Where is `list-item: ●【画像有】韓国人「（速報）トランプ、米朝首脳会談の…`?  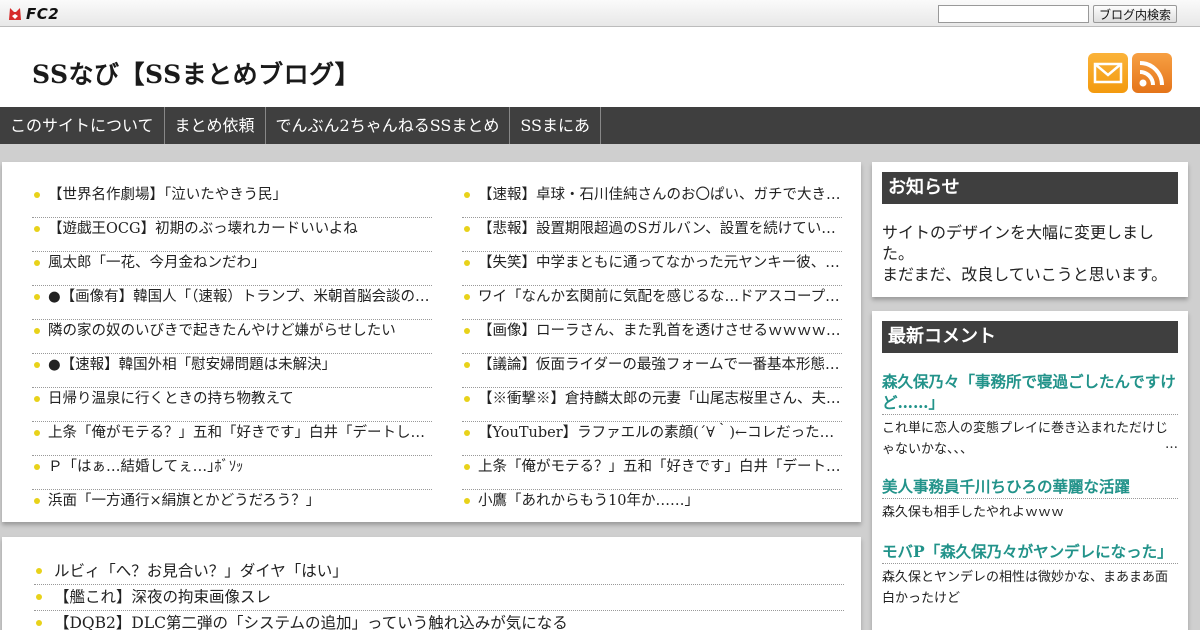
list-item: ●【画像有】韓国人「（速報）トランプ、米朝首脳会談の… is located at coordinates (232, 303).